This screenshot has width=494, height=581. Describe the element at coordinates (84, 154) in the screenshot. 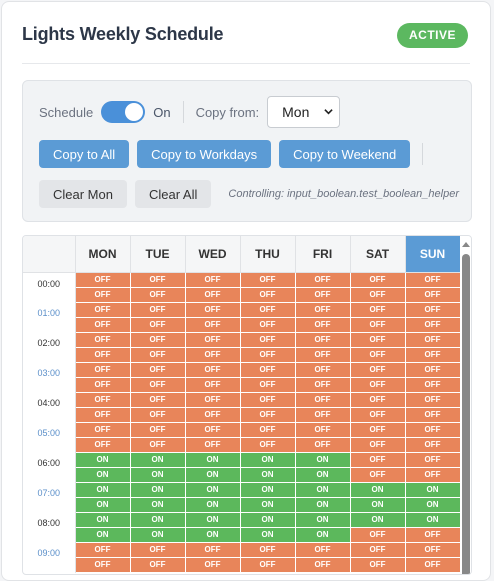

I see `copy-to-all-button: Copy to All` at that location.